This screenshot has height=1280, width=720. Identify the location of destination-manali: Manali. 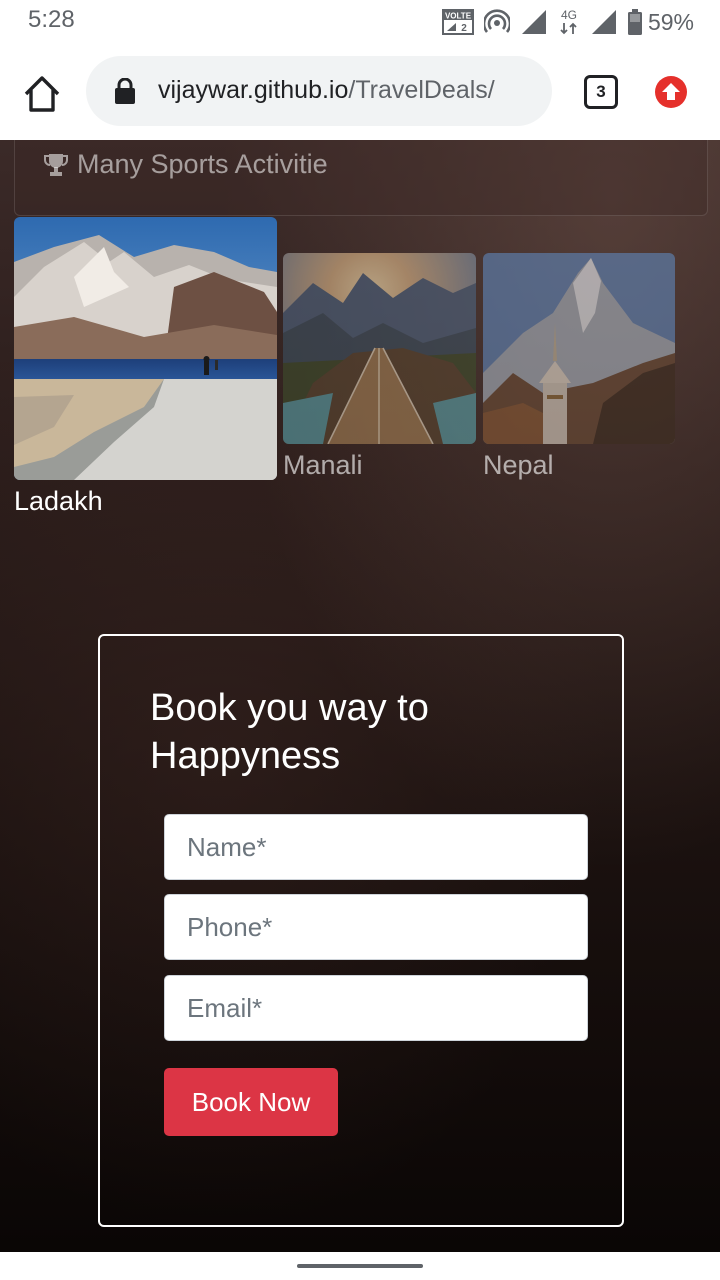
(379, 367).